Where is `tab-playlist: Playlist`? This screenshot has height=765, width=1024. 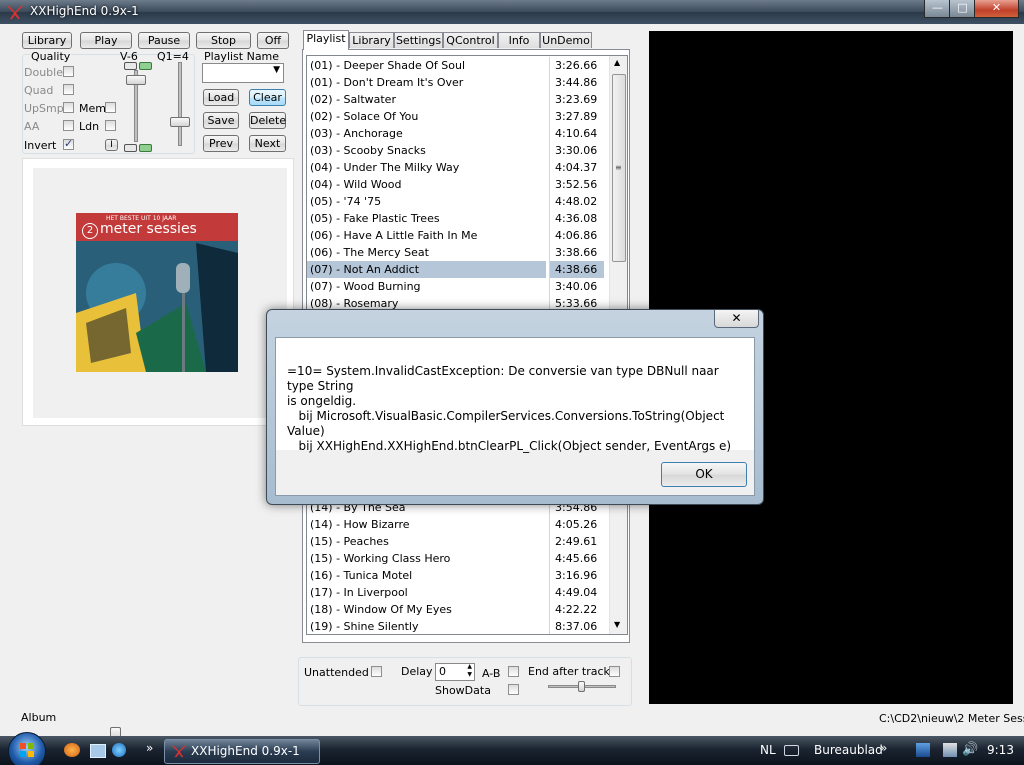 tab-playlist: Playlist is located at coordinates (326, 40).